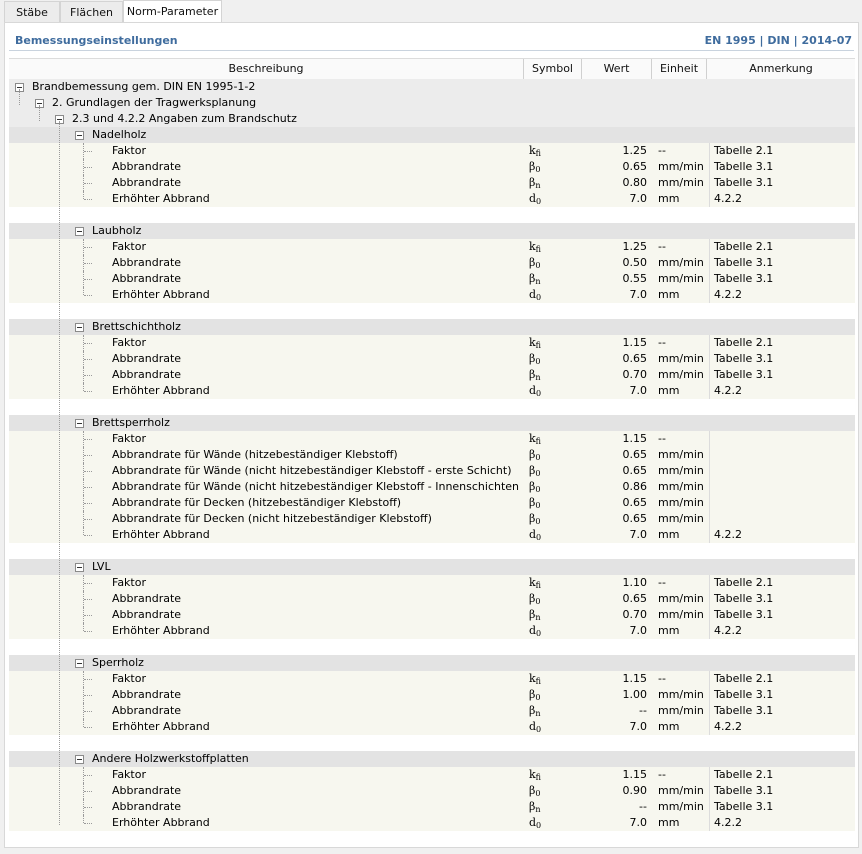 The width and height of the screenshot is (862, 854). Describe the element at coordinates (552, 69) in the screenshot. I see `column-header-symbol: Symbol` at that location.